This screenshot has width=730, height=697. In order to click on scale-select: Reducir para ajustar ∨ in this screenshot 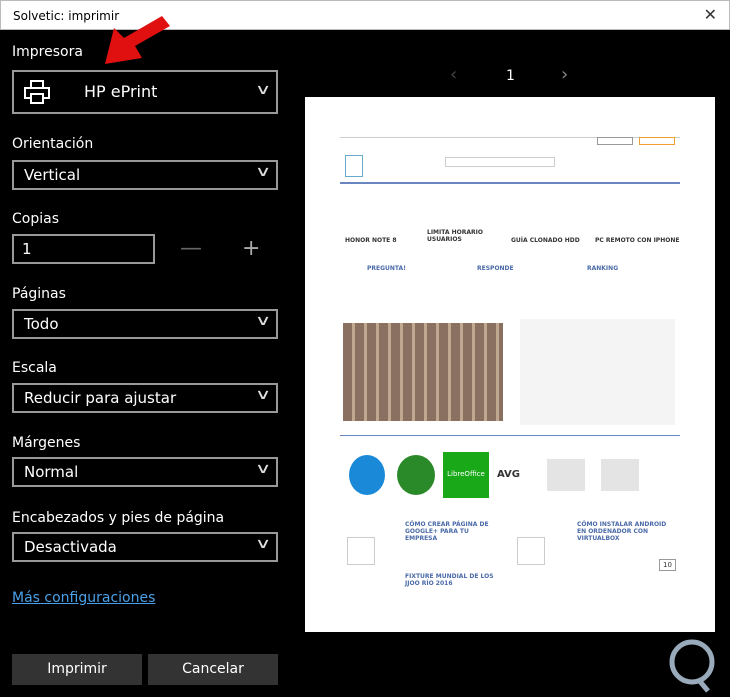, I will do `click(145, 398)`.